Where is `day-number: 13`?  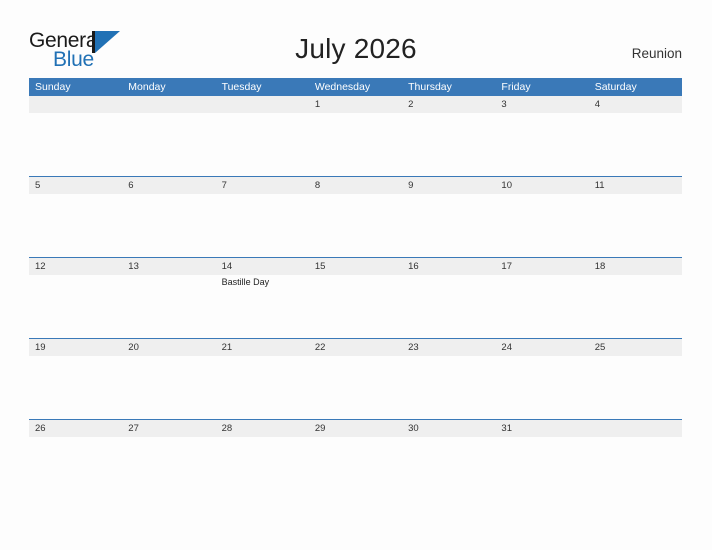
day-number: 13 is located at coordinates (168, 266).